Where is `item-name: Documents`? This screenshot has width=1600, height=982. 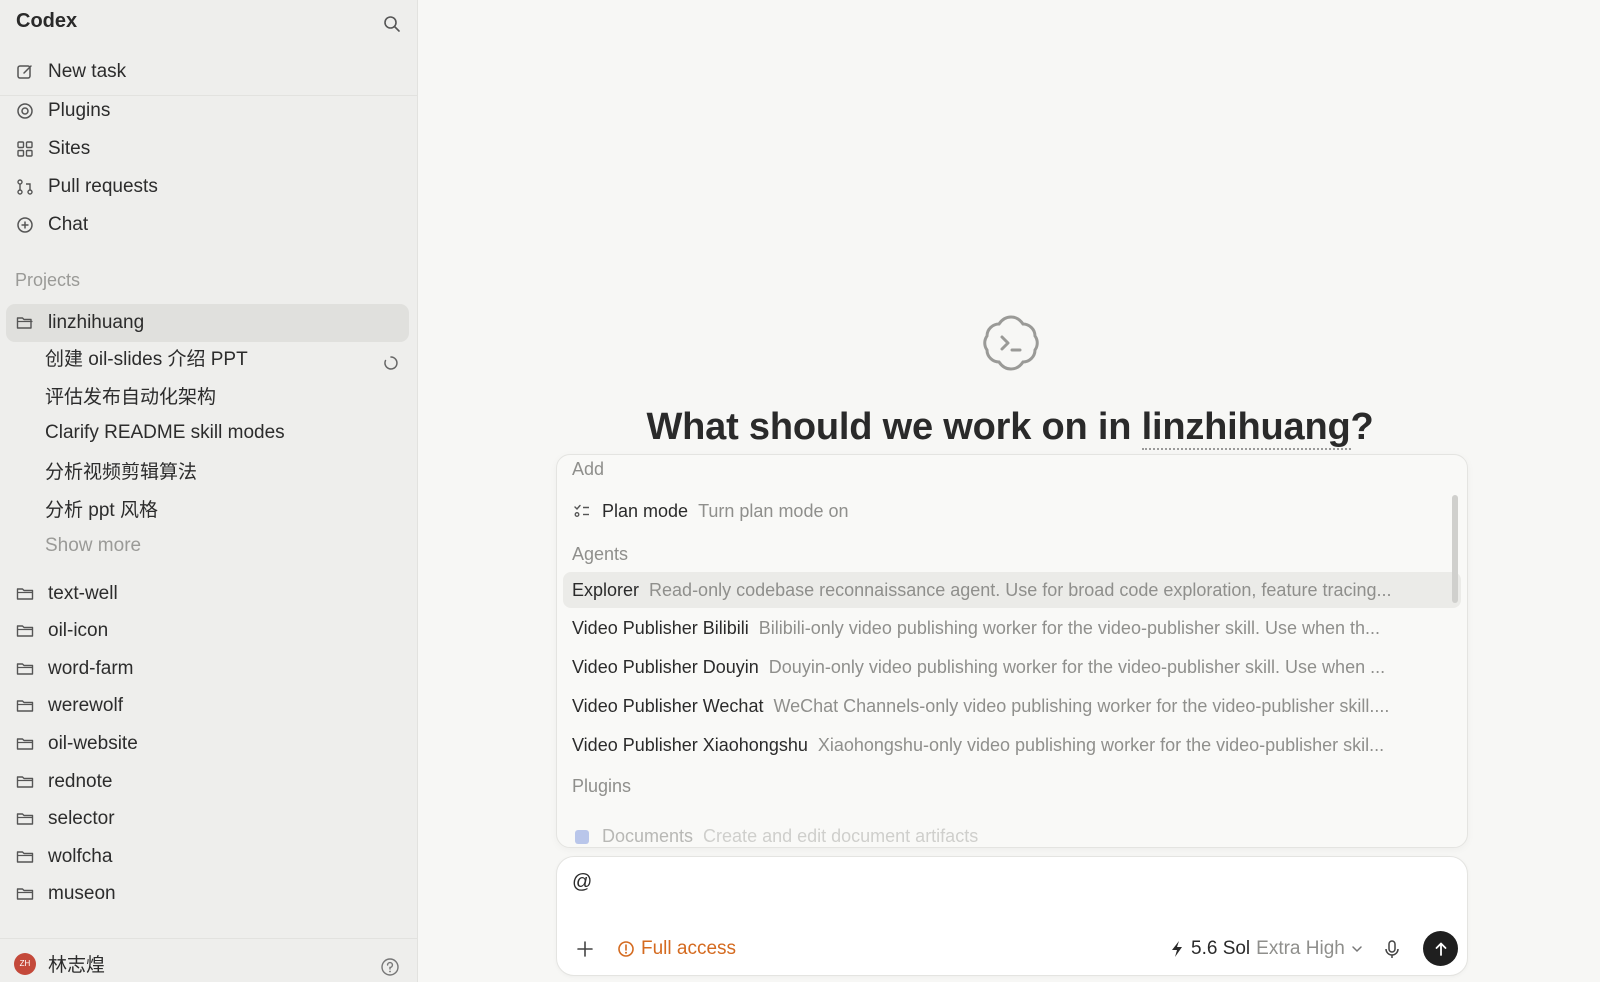
item-name: Documents is located at coordinates (648, 836).